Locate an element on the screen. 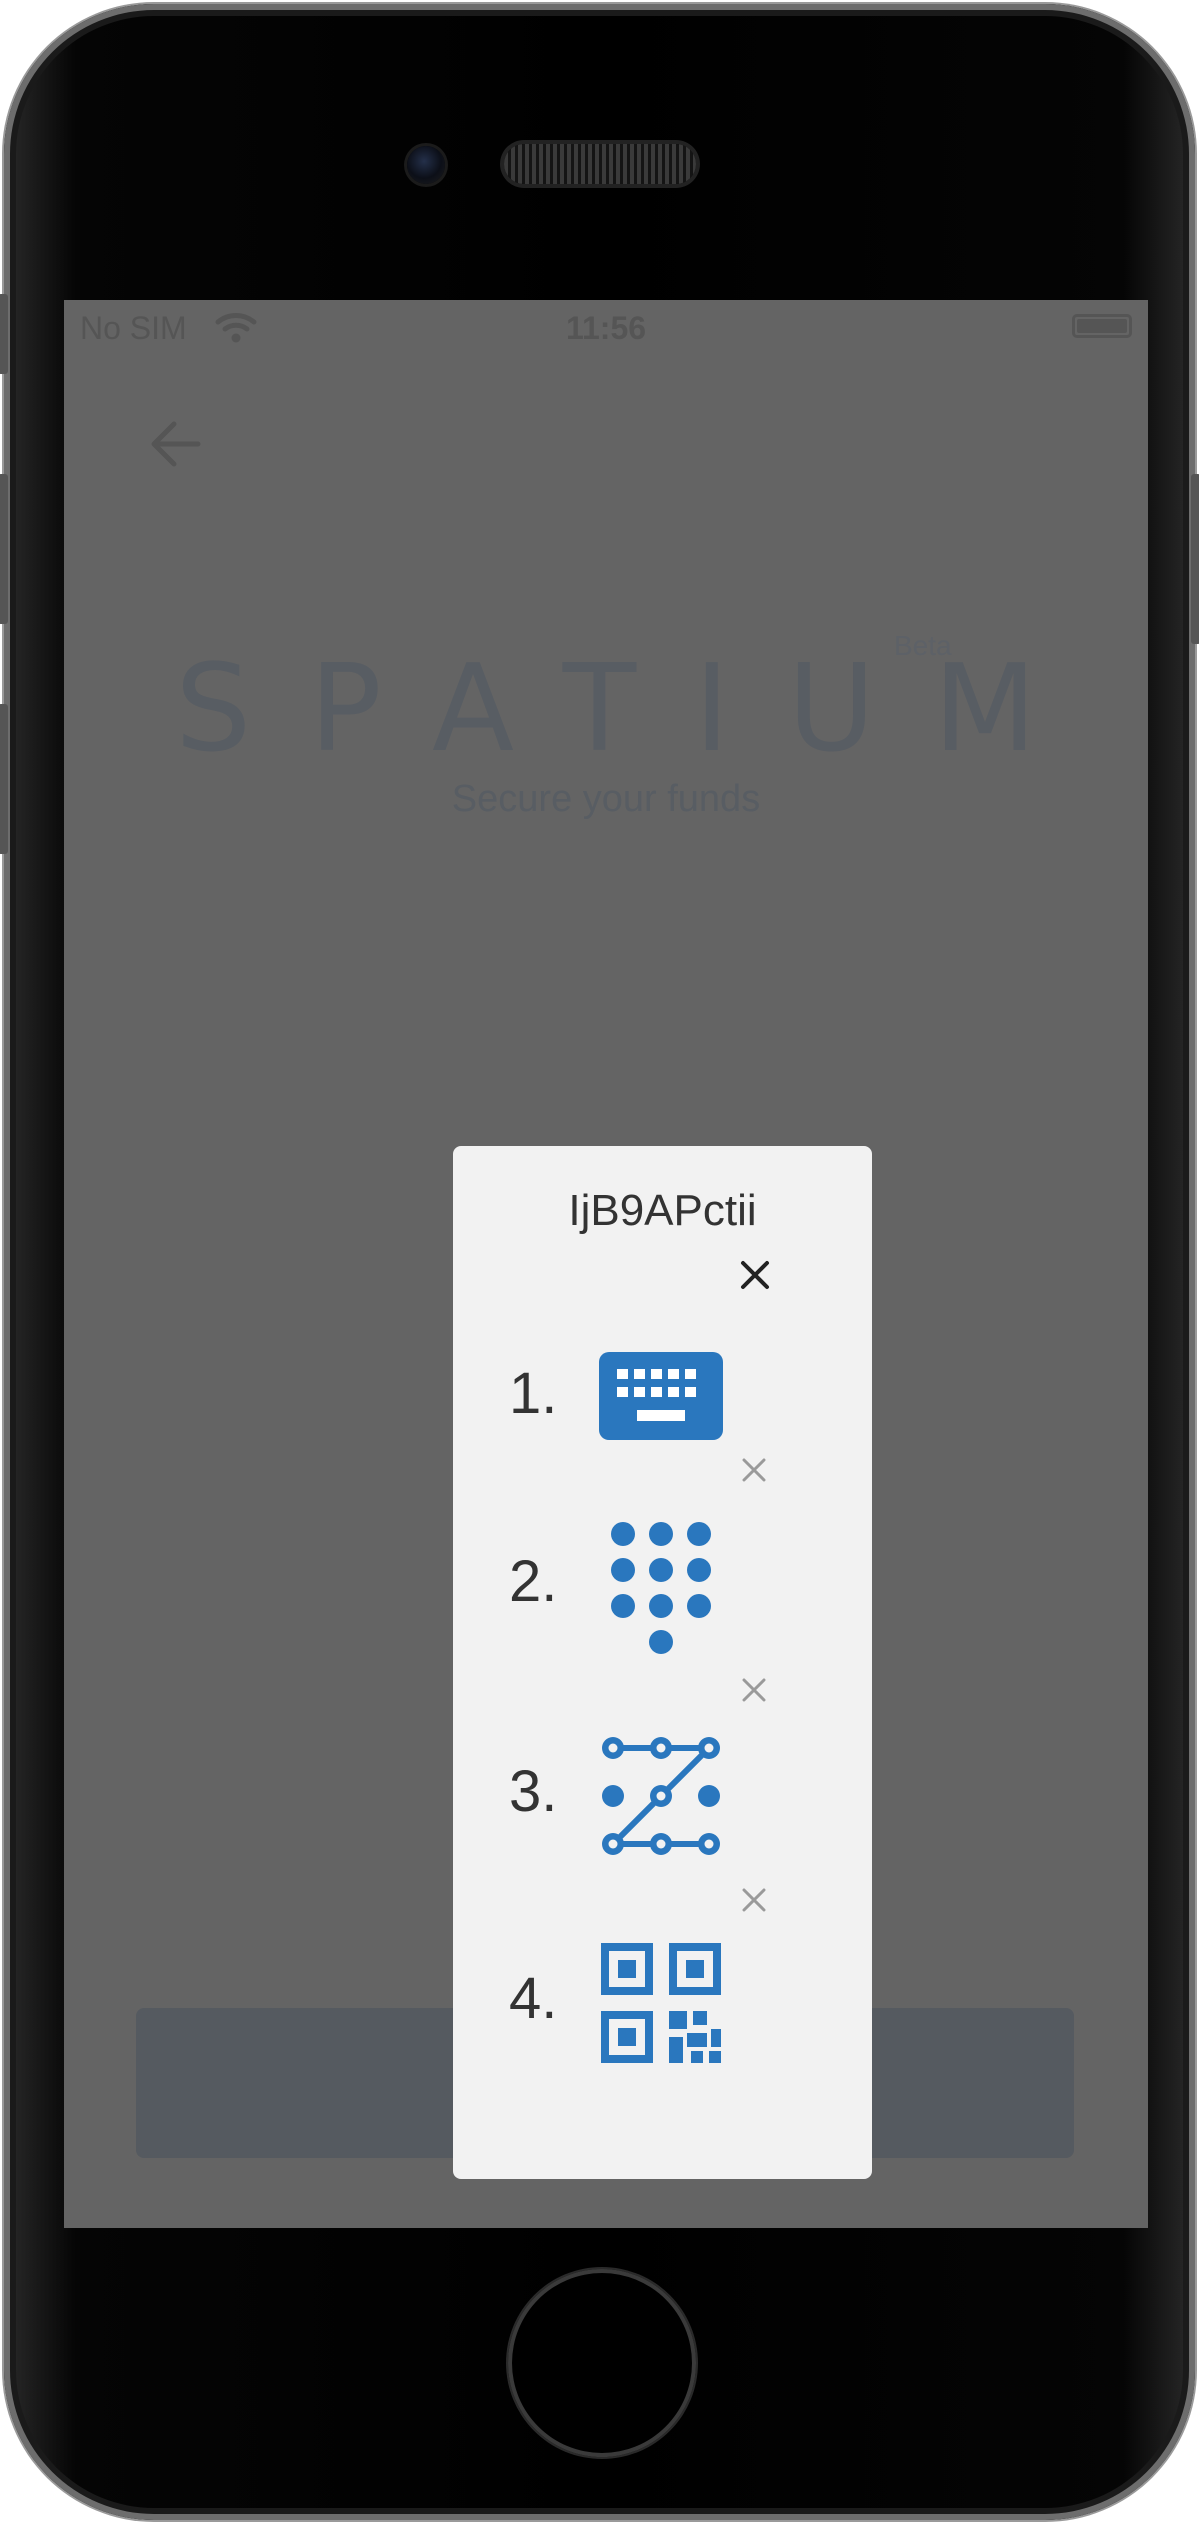  method-row-4: 4. is located at coordinates (662, 2002).